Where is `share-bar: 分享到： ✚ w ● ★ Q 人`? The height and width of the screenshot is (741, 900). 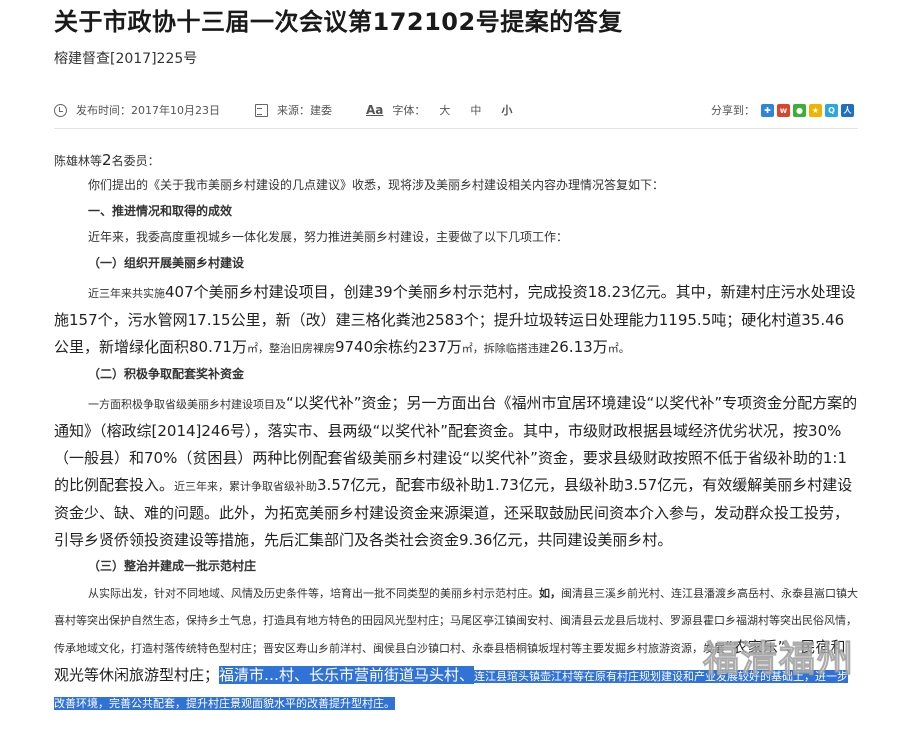 share-bar: 分享到： ✚ w ● ★ Q 人 is located at coordinates (782, 110).